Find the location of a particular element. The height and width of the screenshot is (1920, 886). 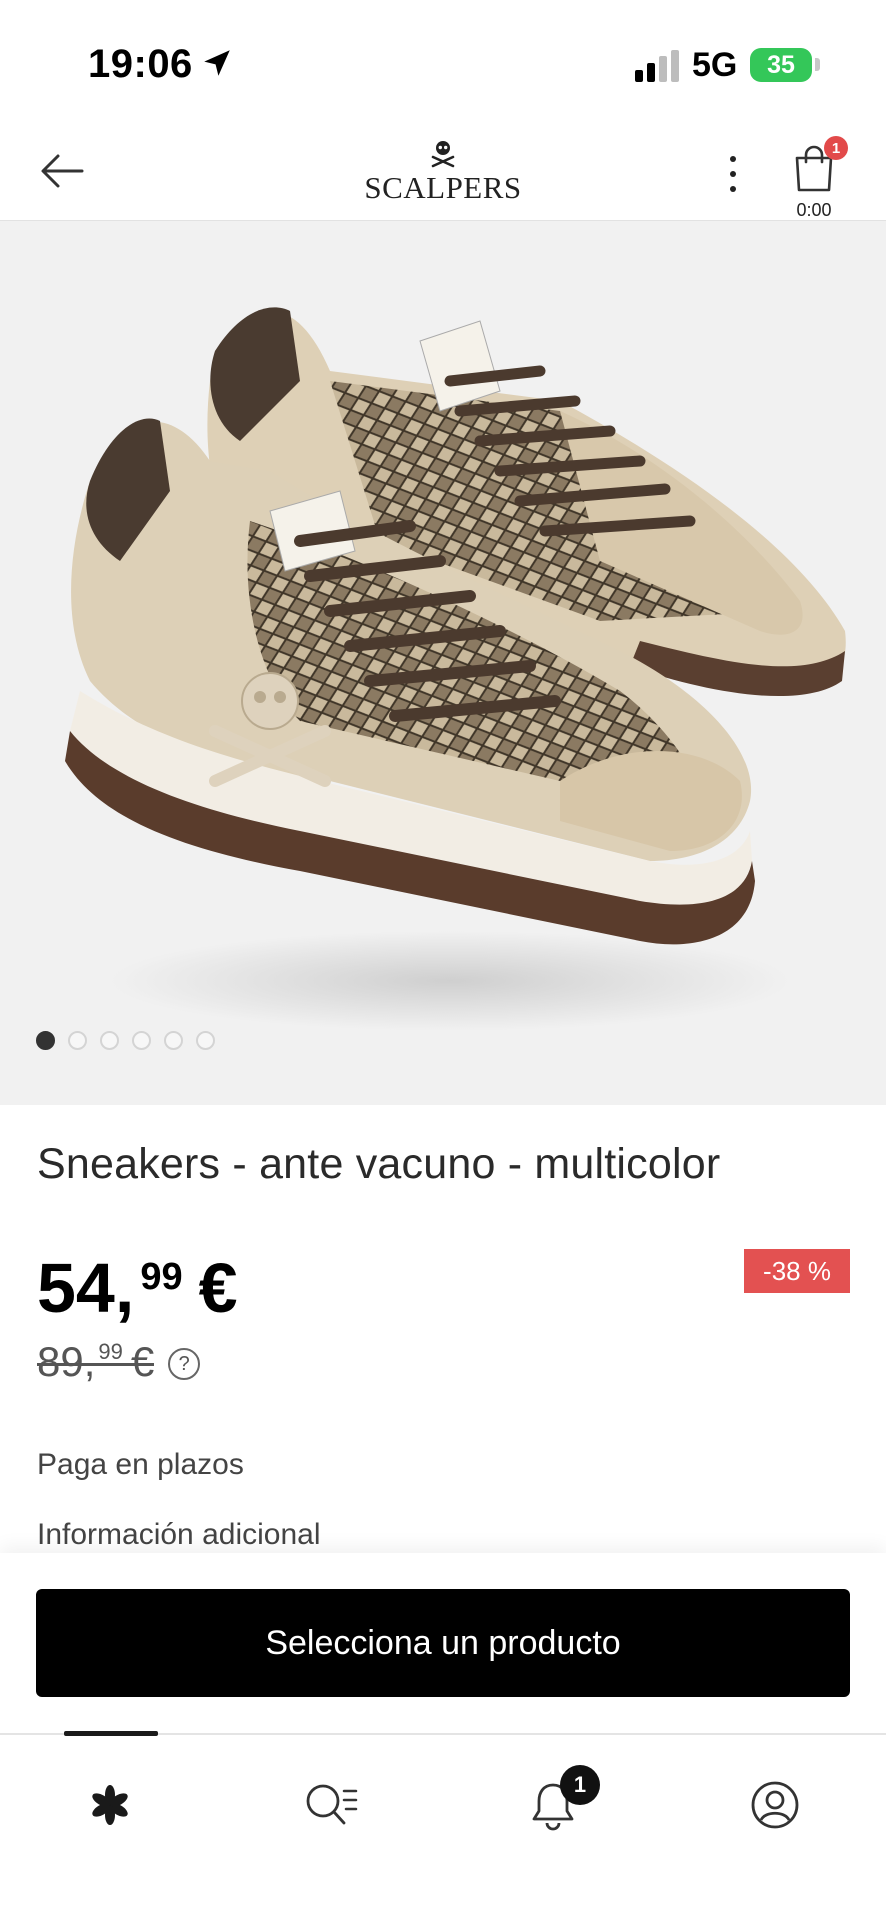

original-price-value: 89, 99 € is located at coordinates (96, 1362).